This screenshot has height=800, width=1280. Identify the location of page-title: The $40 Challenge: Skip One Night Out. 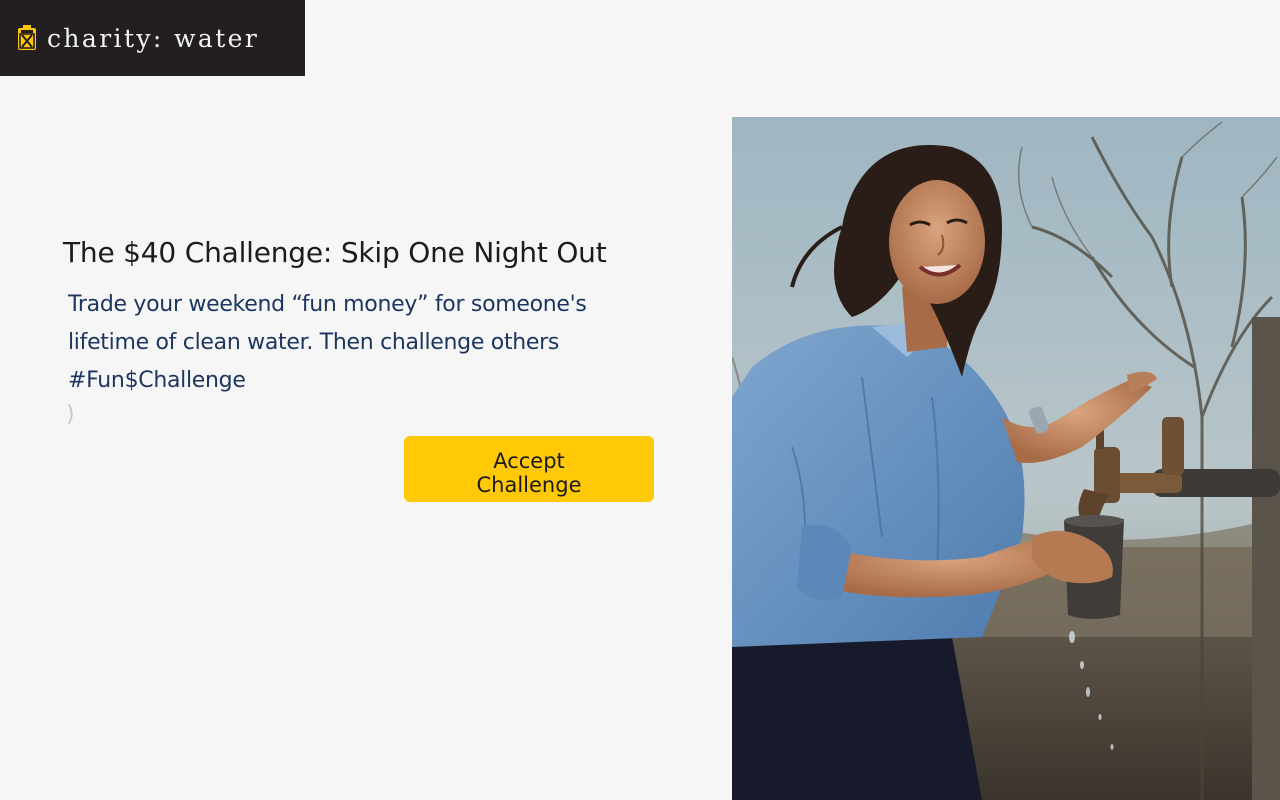
(335, 252).